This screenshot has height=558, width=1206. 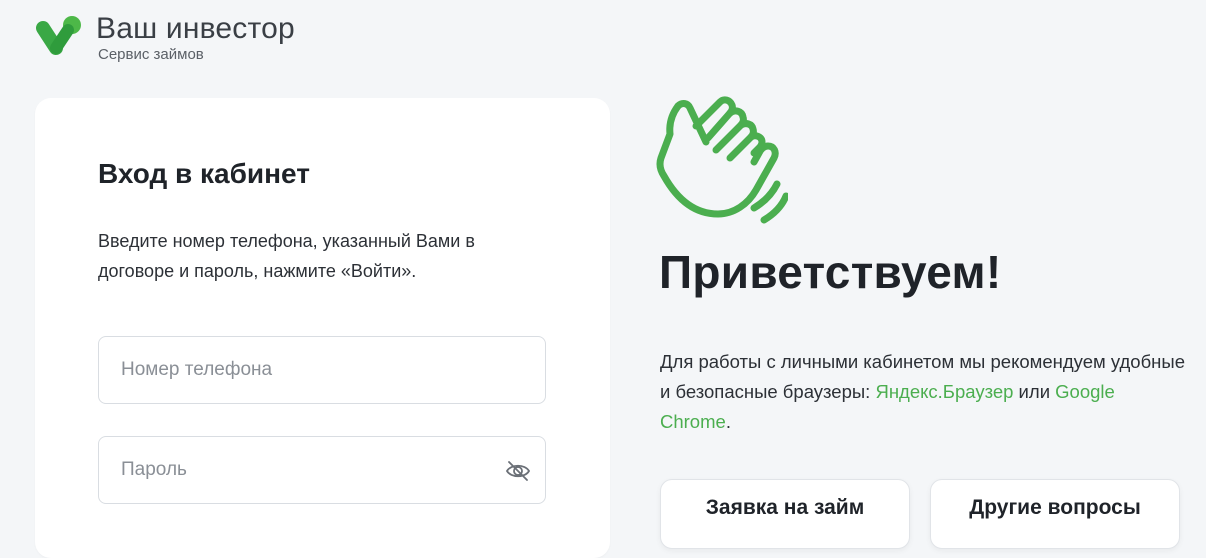 I want to click on recommendation-text: или, so click(x=1034, y=391).